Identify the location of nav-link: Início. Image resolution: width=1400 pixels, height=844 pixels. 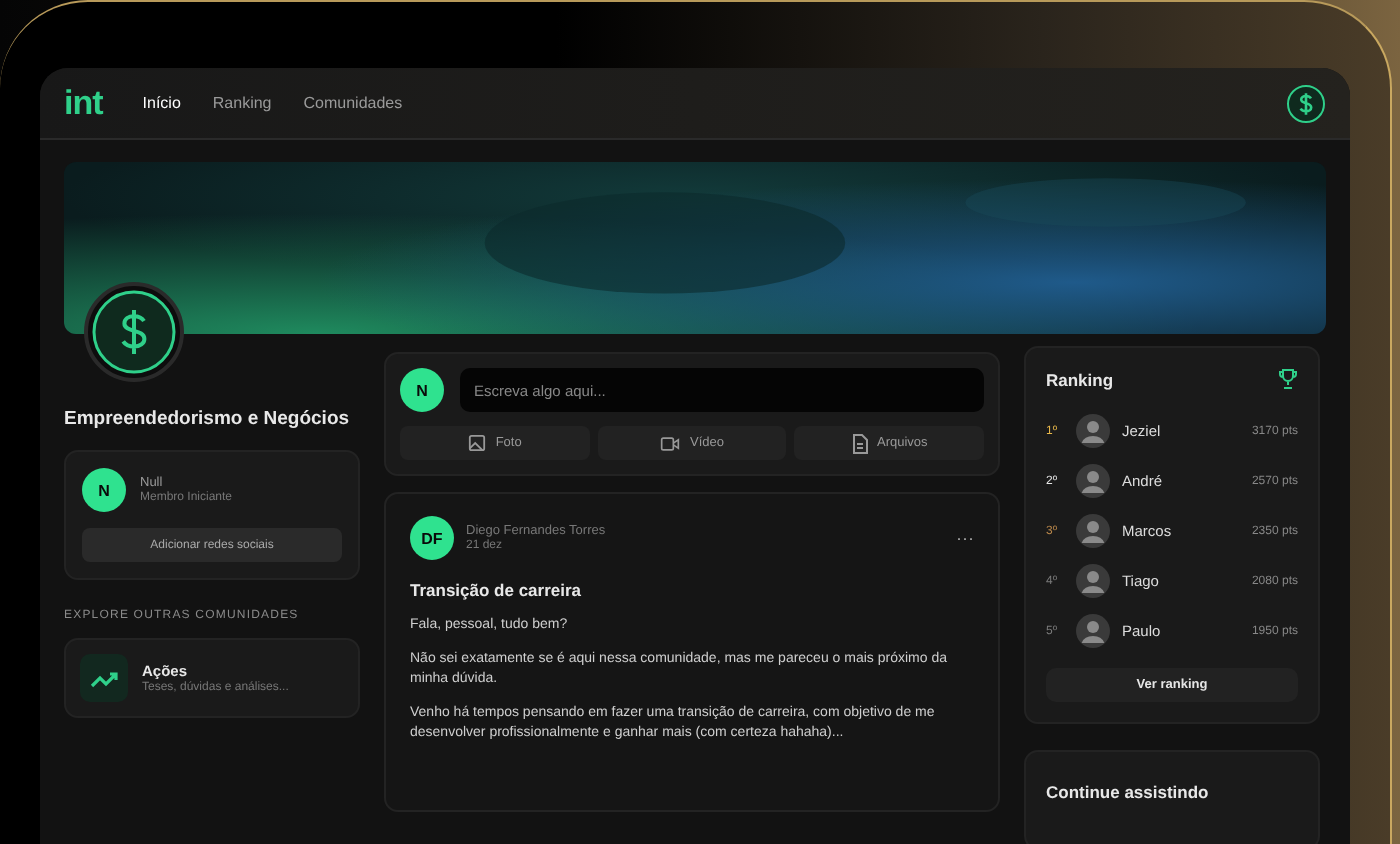
(161, 103).